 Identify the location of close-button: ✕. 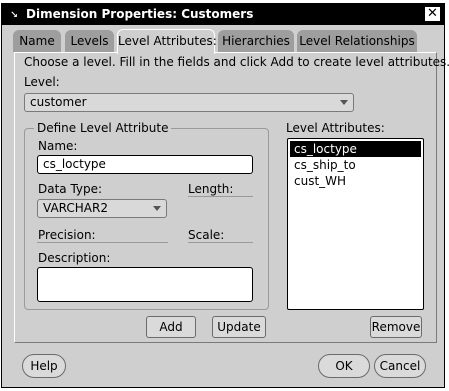
(432, 14).